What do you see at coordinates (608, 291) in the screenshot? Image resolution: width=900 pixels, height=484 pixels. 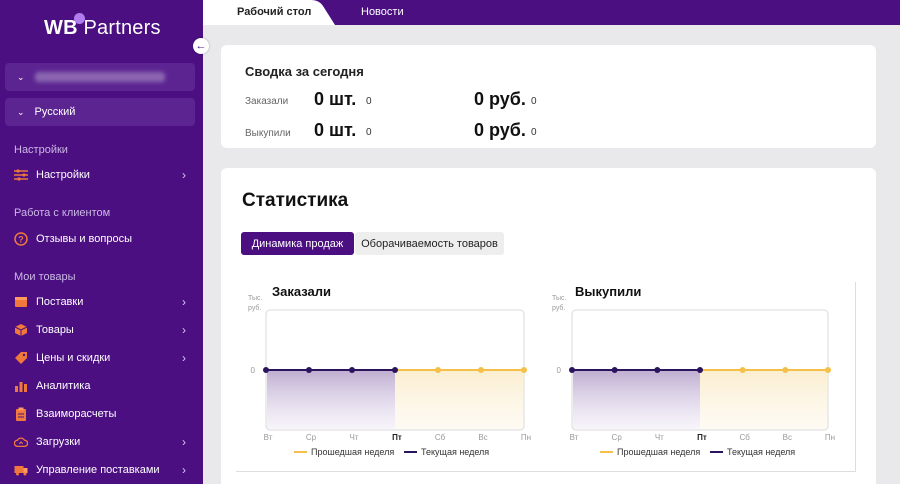 I see `chart-title: Выкупили` at bounding box center [608, 291].